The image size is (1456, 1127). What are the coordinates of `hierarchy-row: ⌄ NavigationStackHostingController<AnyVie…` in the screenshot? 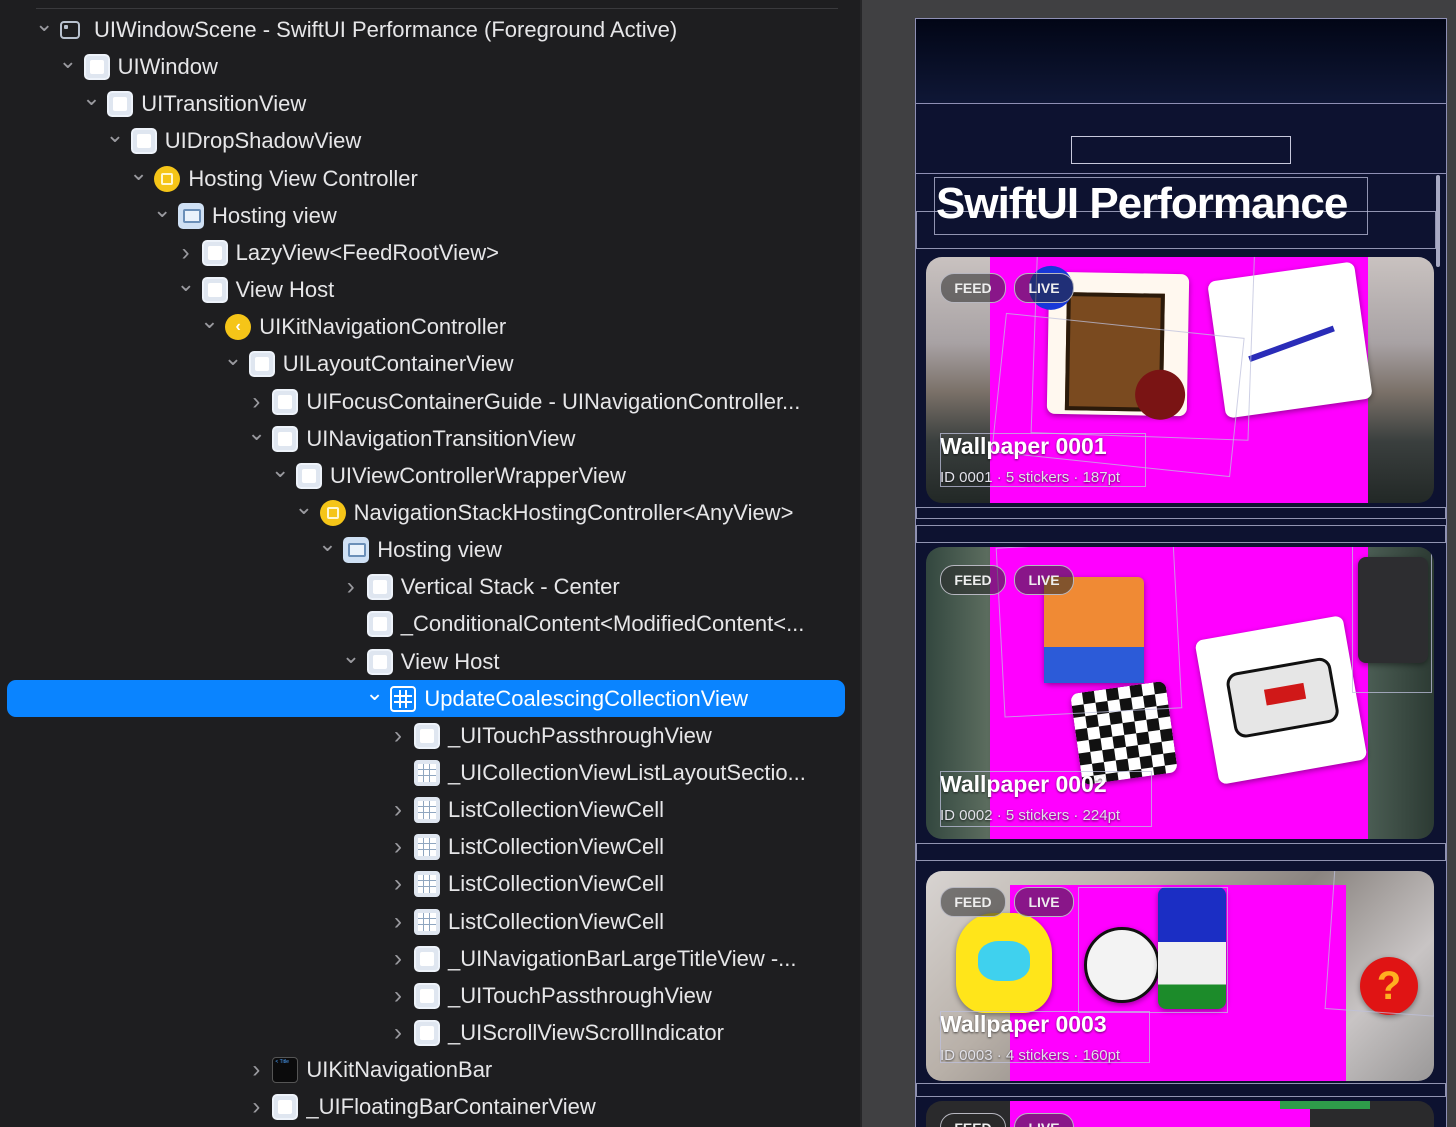 It's located at (430, 512).